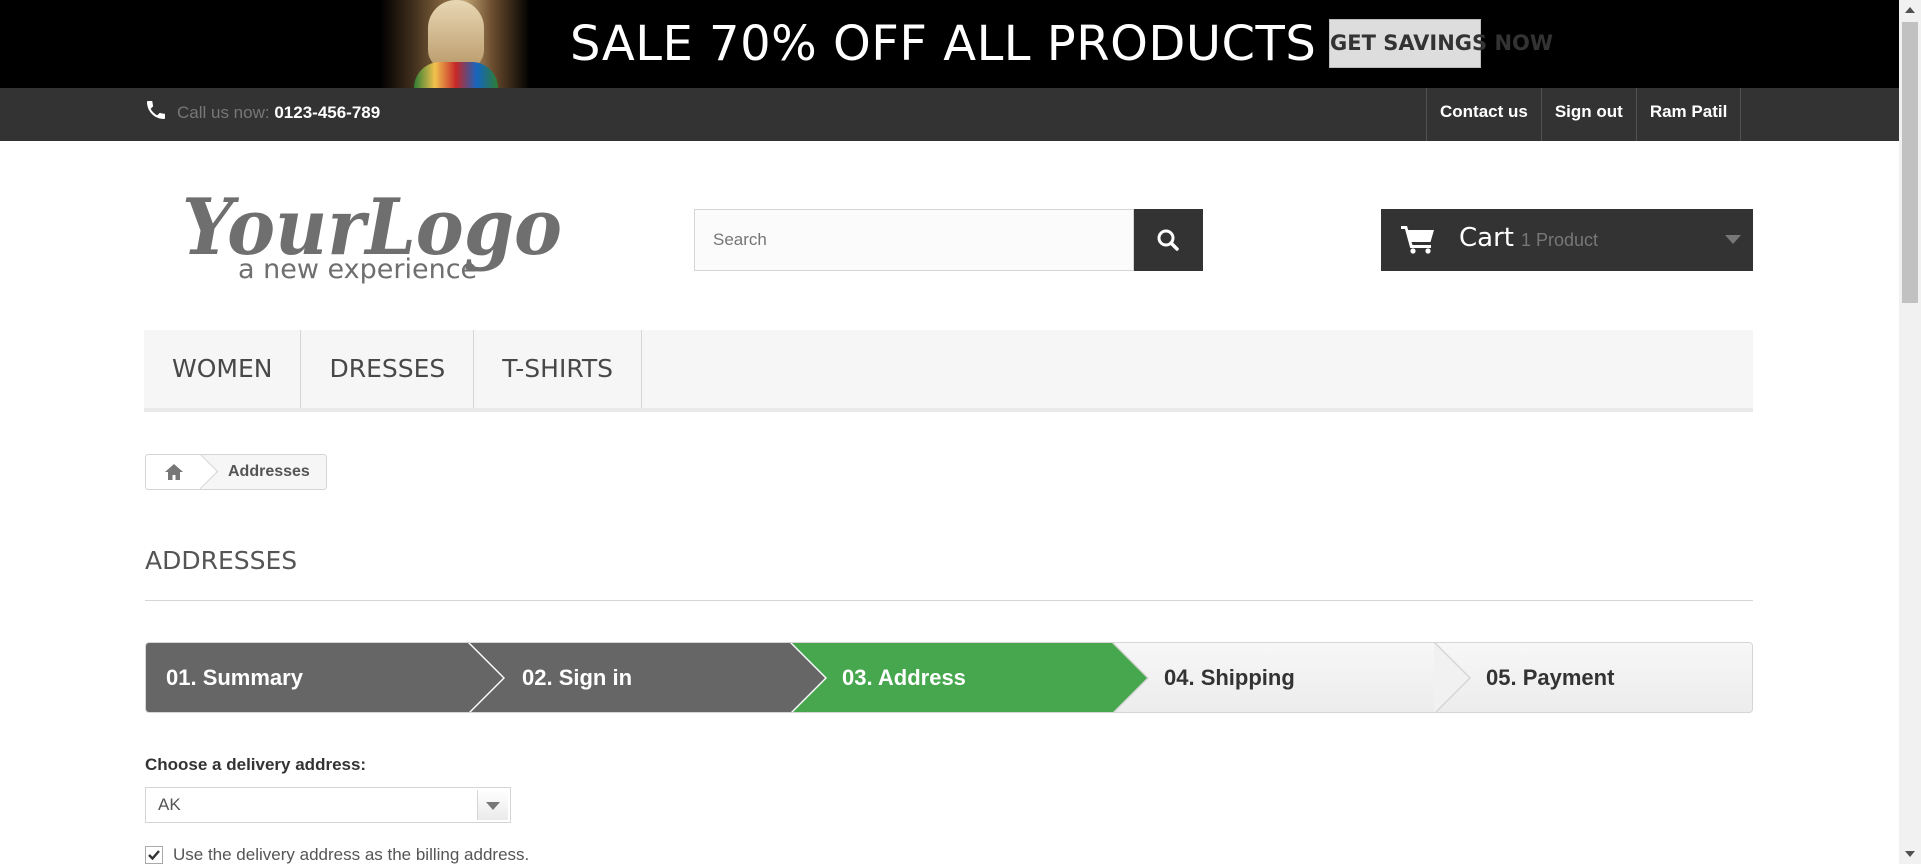 The image size is (1921, 864). What do you see at coordinates (492, 805) in the screenshot?
I see `chevron-down-icon` at bounding box center [492, 805].